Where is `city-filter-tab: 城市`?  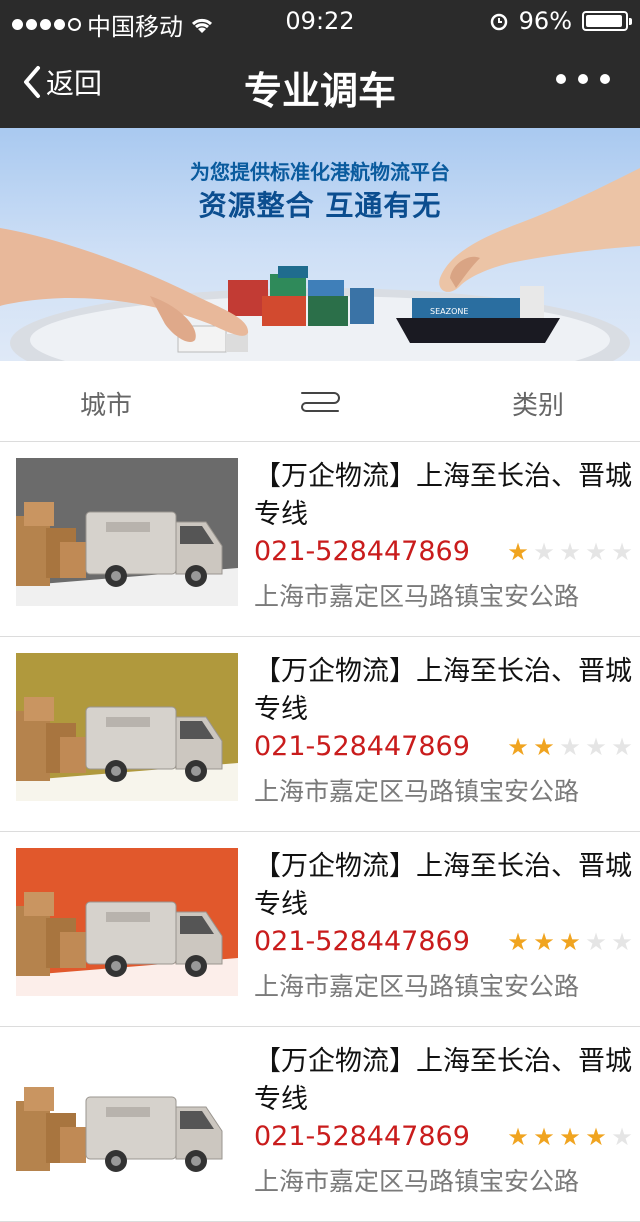
city-filter-tab: 城市 is located at coordinates (106, 403).